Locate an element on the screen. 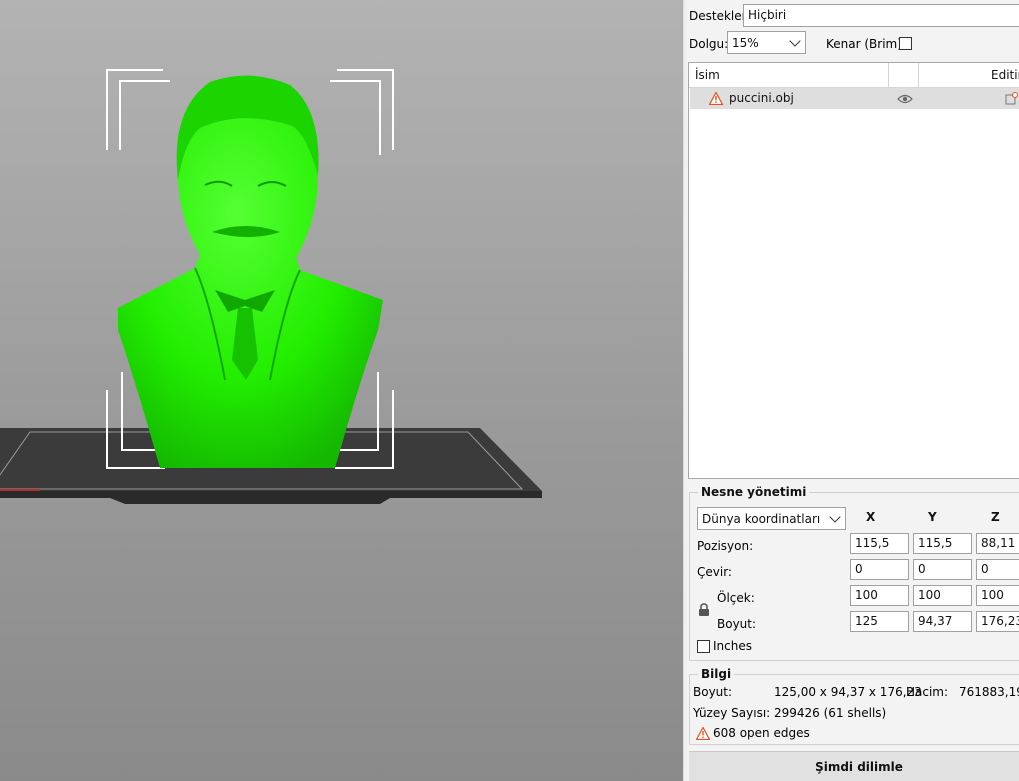 The width and height of the screenshot is (1019, 781). position-y-field: 115,5 is located at coordinates (942, 543).